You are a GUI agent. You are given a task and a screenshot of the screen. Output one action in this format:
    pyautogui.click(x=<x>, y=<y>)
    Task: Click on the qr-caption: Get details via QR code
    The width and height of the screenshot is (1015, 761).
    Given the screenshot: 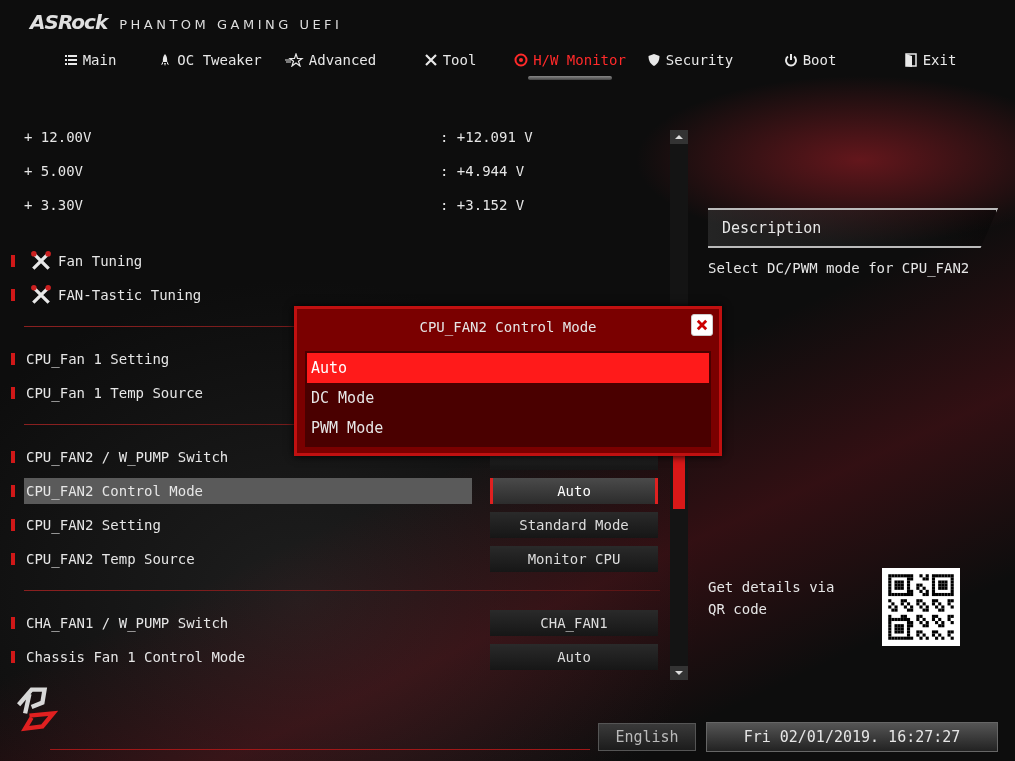 What is the action you would take?
    pyautogui.click(x=772, y=598)
    